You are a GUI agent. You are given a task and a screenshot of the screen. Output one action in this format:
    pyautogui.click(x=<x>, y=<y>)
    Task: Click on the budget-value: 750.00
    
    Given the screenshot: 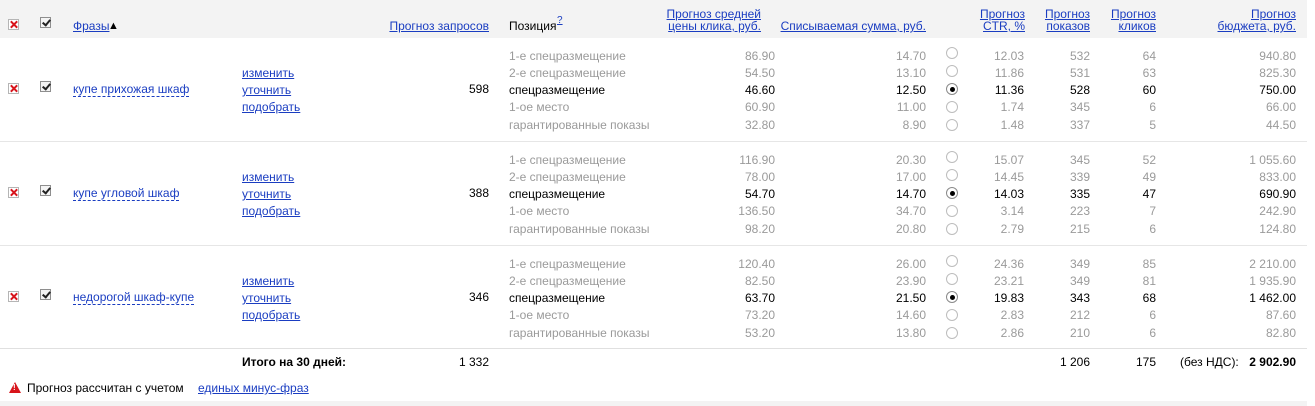 What is the action you would take?
    pyautogui.click(x=1277, y=90)
    